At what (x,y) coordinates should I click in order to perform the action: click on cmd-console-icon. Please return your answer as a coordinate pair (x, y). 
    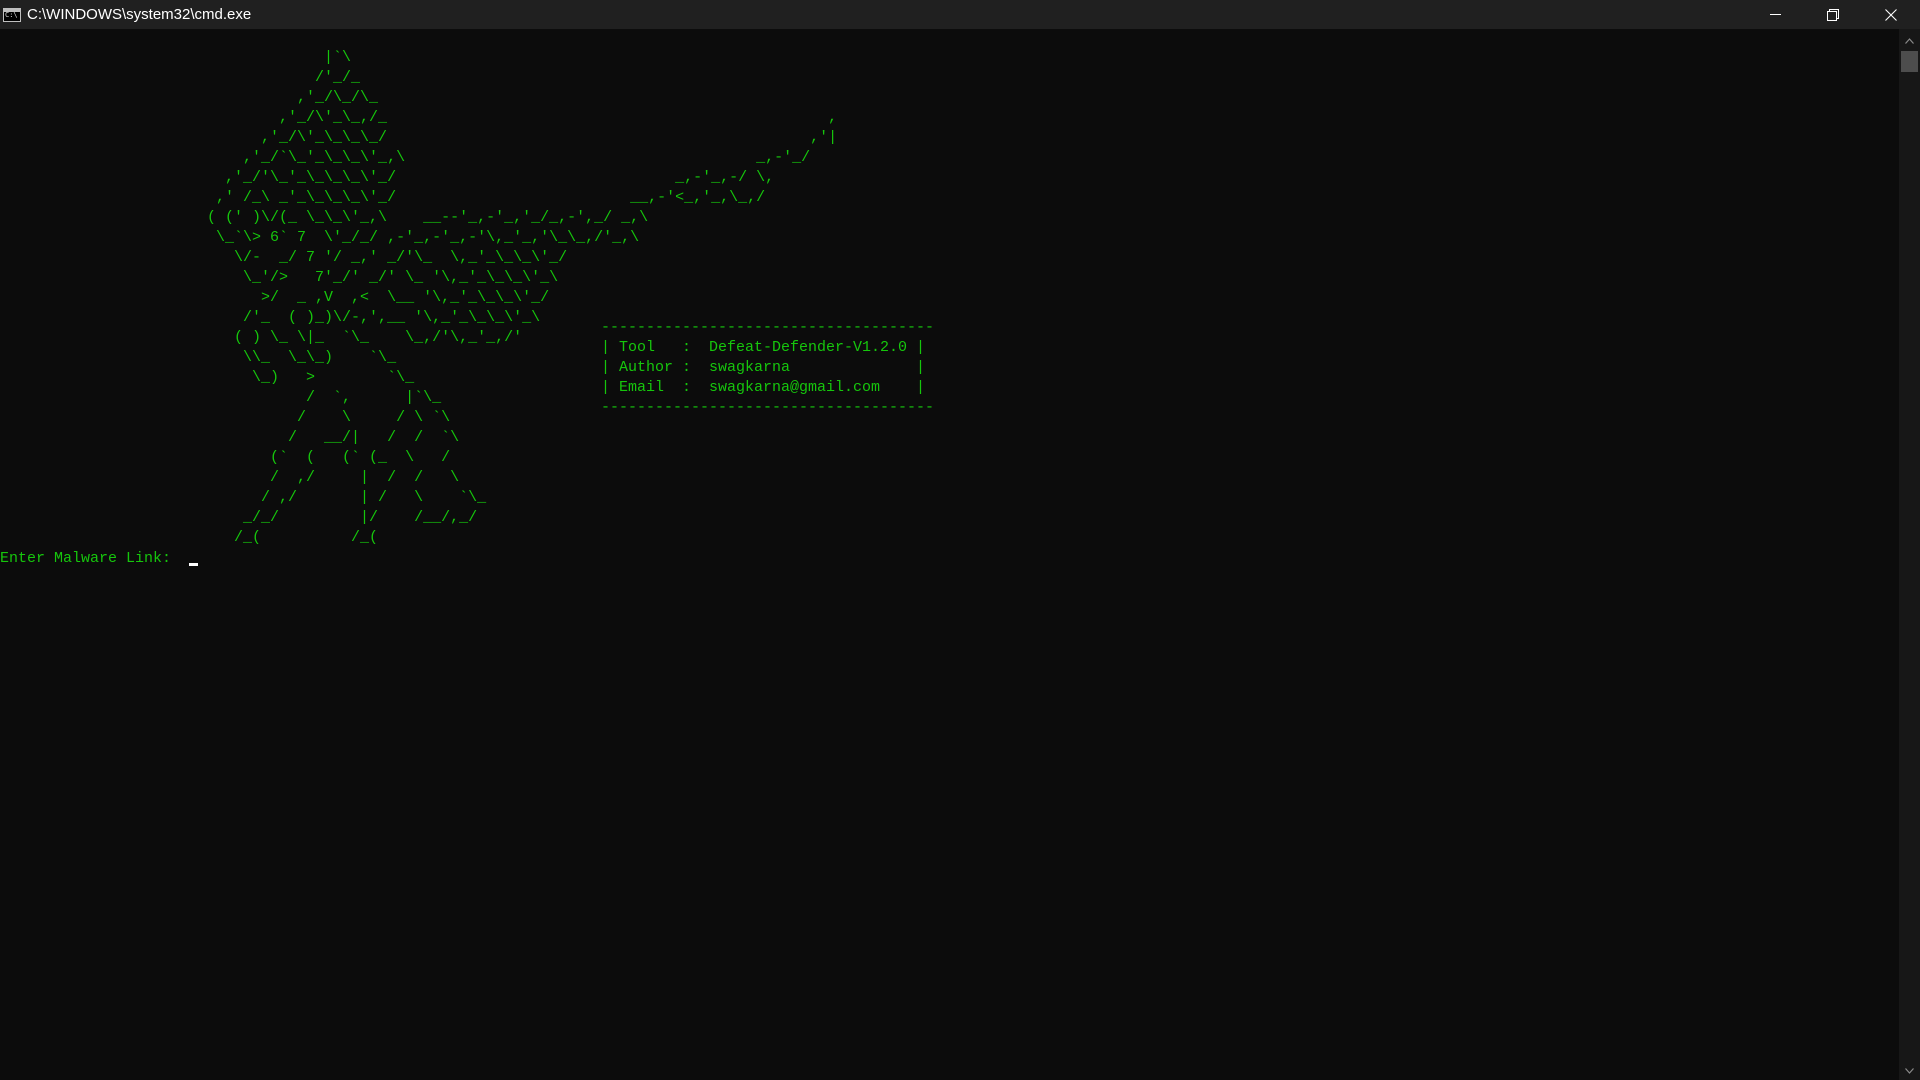
    Looking at the image, I should click on (12, 14).